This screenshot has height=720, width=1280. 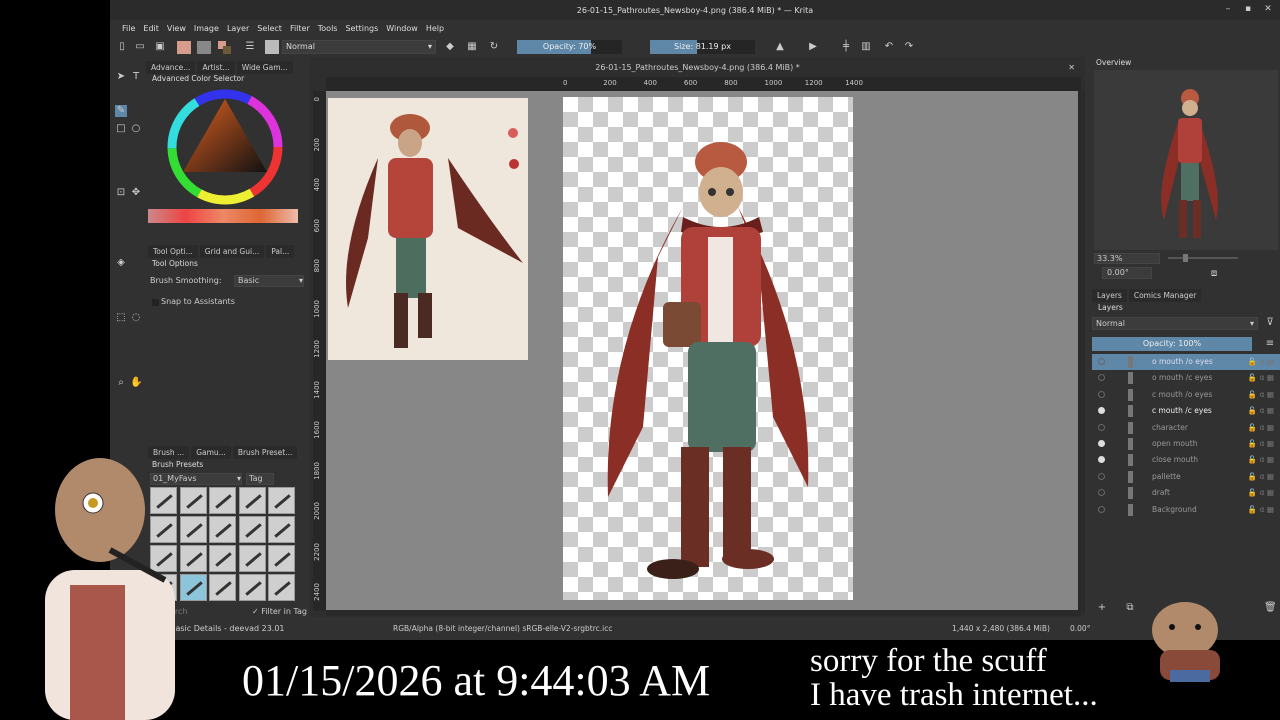 What do you see at coordinates (435, 29) in the screenshot?
I see `menu-help: Help` at bounding box center [435, 29].